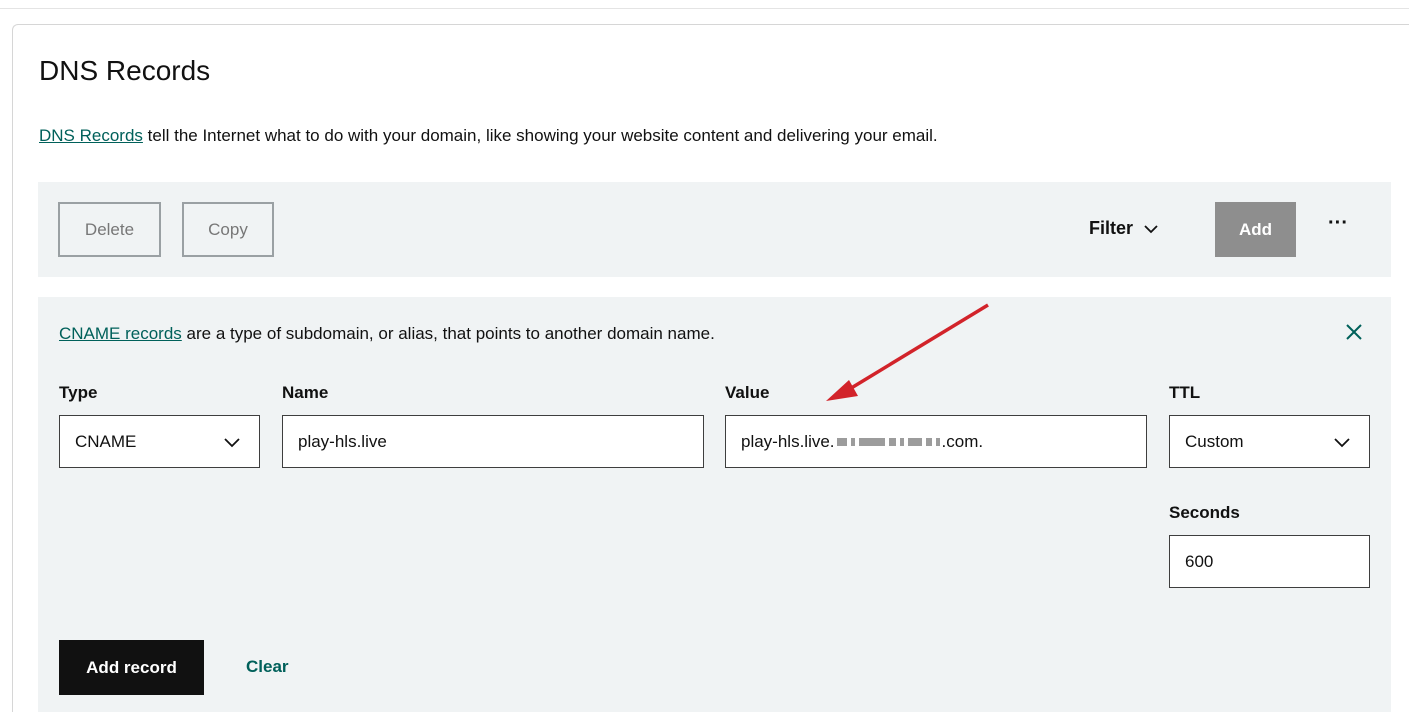 The height and width of the screenshot is (712, 1409). What do you see at coordinates (788, 441) in the screenshot?
I see `value-prefix: play-hls.live.` at bounding box center [788, 441].